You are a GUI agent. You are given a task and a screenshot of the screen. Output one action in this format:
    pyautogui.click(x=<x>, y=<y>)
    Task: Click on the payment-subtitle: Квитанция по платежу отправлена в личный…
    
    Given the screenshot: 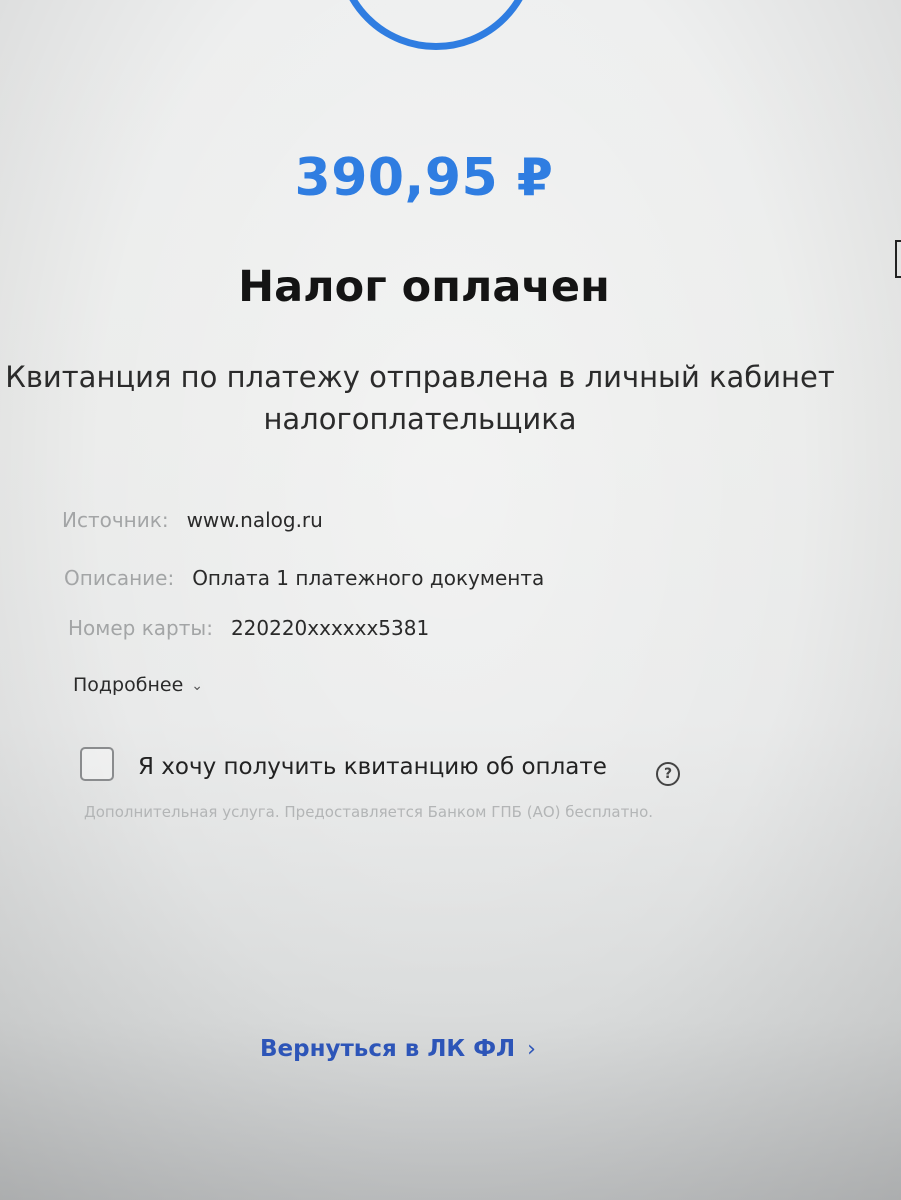 What is the action you would take?
    pyautogui.click(x=430, y=398)
    